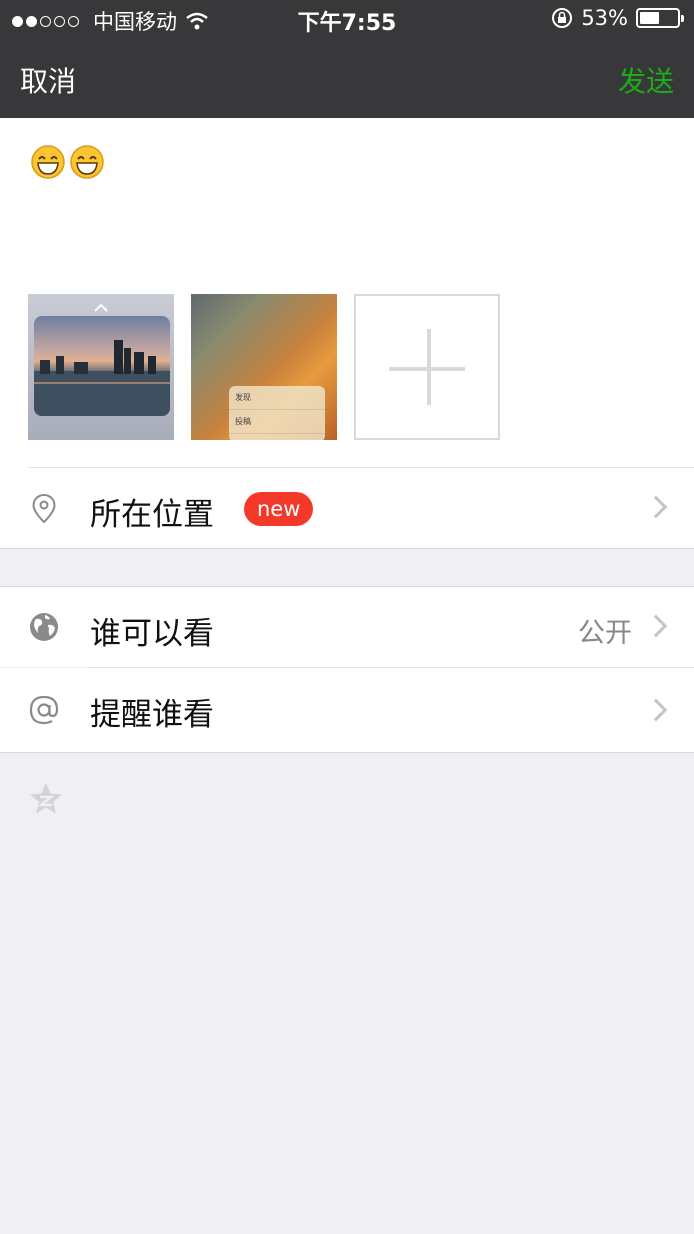 The image size is (694, 1234). I want to click on photo-menu-item-2: 投稿, so click(277, 422).